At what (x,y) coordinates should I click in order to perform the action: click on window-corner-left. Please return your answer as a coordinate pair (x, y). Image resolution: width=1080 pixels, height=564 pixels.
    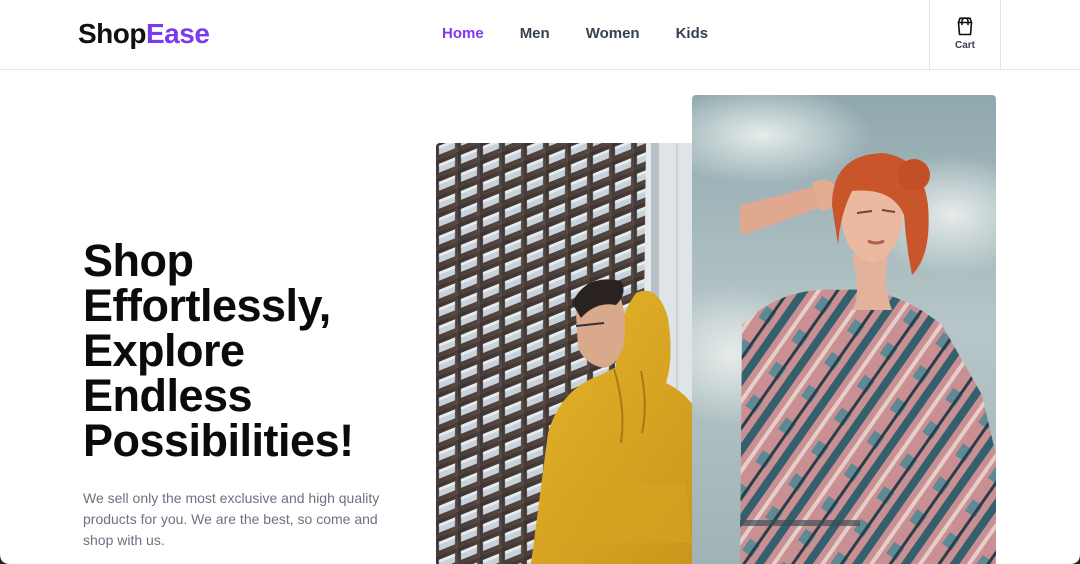
    Looking at the image, I should click on (5, 559).